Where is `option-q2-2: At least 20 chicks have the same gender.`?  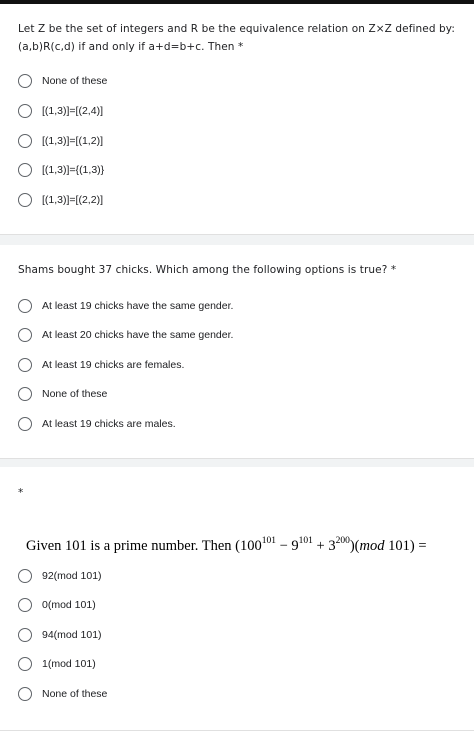
option-q2-2: At least 20 chicks have the same gender. is located at coordinates (125, 335).